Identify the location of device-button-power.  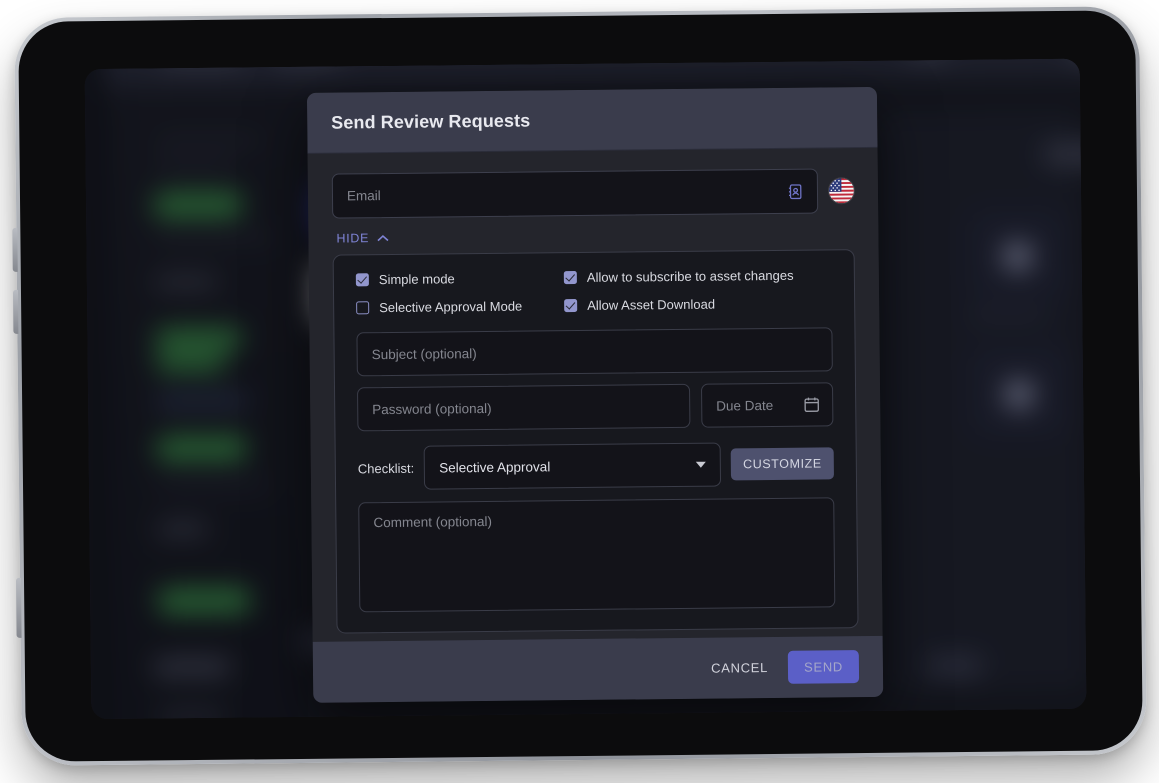
(18, 607).